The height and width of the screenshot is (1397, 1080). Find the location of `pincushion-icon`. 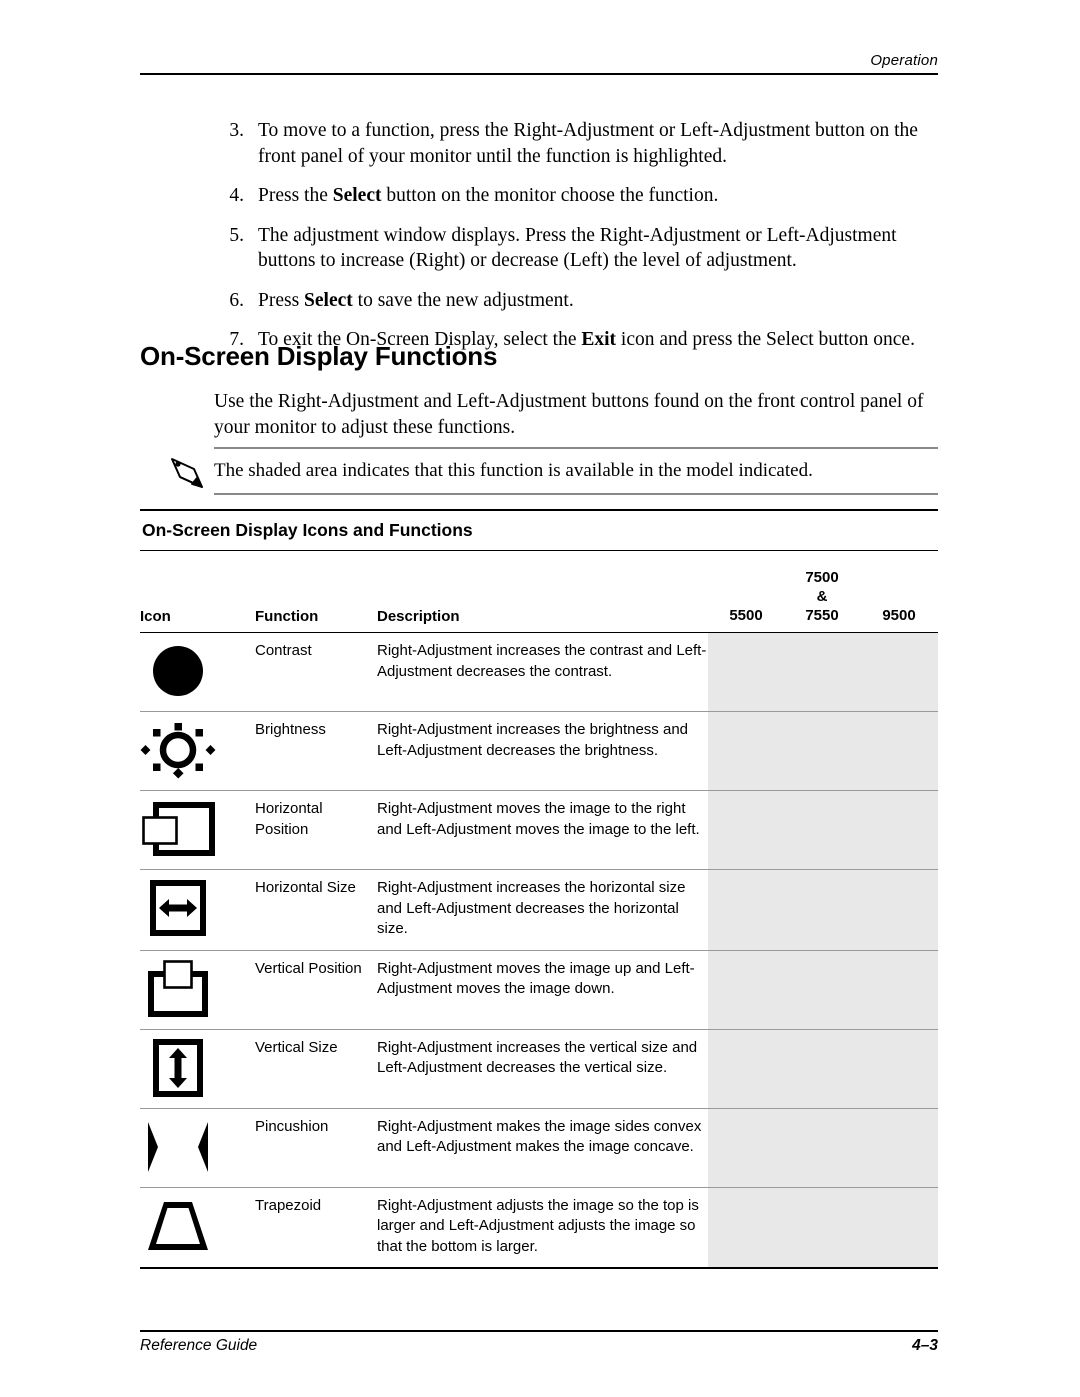

pincushion-icon is located at coordinates (178, 1147).